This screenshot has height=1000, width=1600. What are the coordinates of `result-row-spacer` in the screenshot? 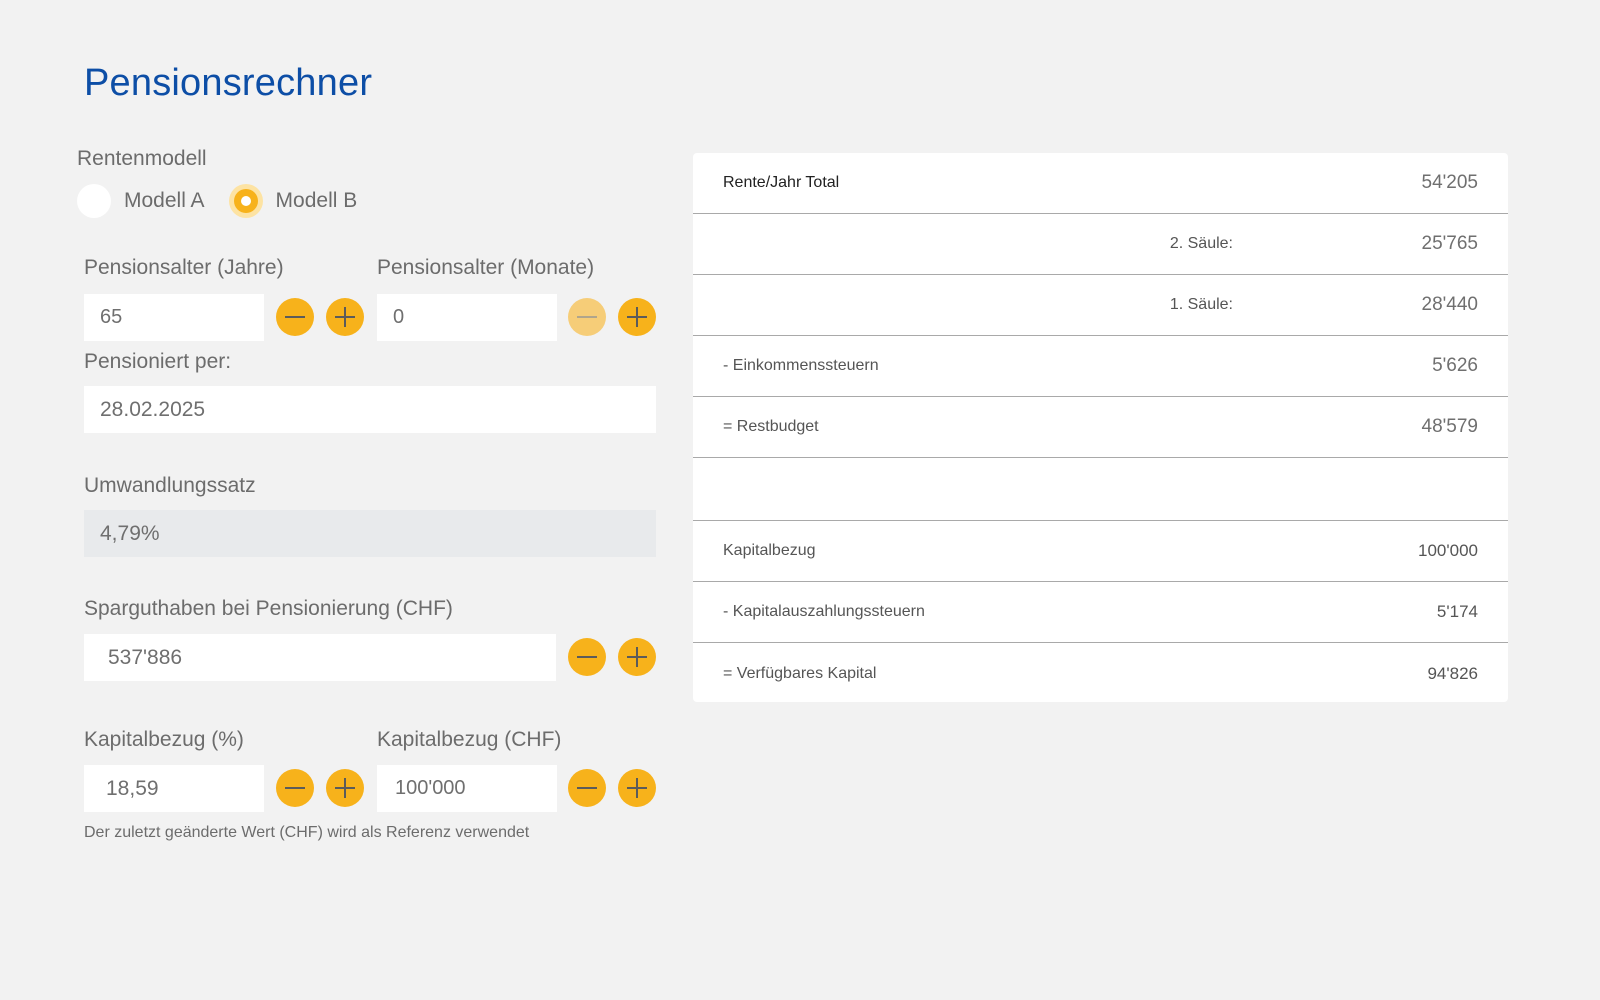 It's located at (1100, 489).